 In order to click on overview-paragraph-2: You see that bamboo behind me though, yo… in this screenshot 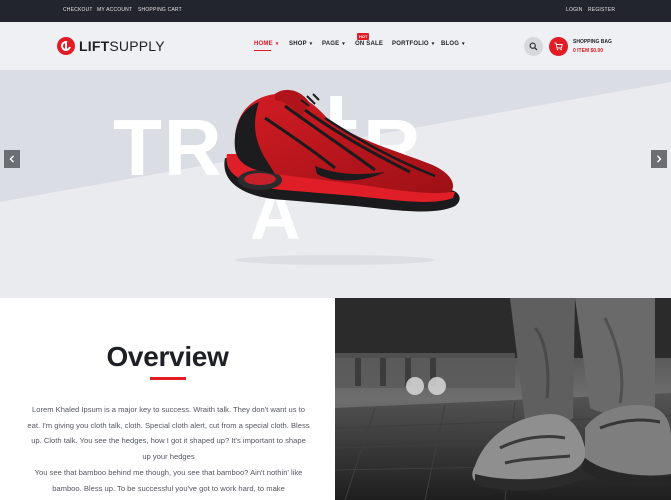, I will do `click(168, 480)`.